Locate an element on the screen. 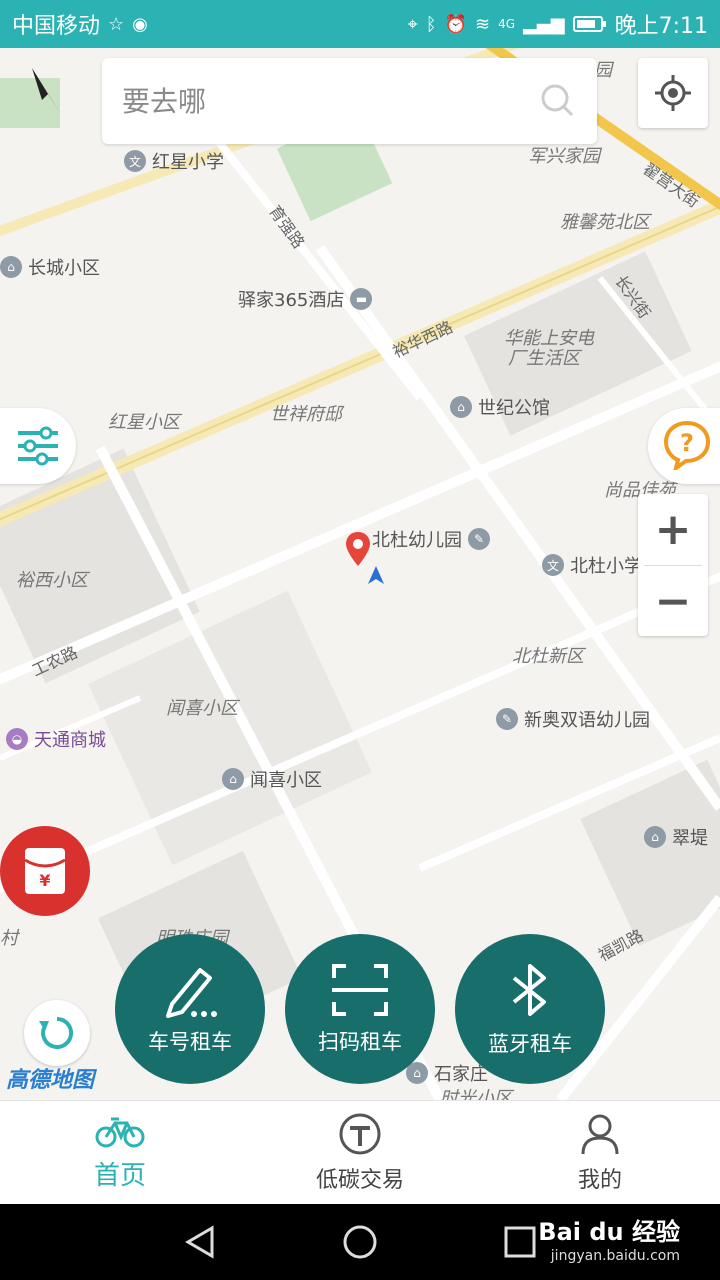 This screenshot has width=720, height=1280. red-envelope-icon: ¥ is located at coordinates (45, 871).